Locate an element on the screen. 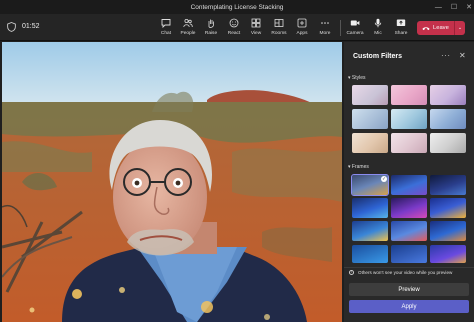 This screenshot has width=474, height=322. checkmark-icon: ✓ is located at coordinates (384, 179).